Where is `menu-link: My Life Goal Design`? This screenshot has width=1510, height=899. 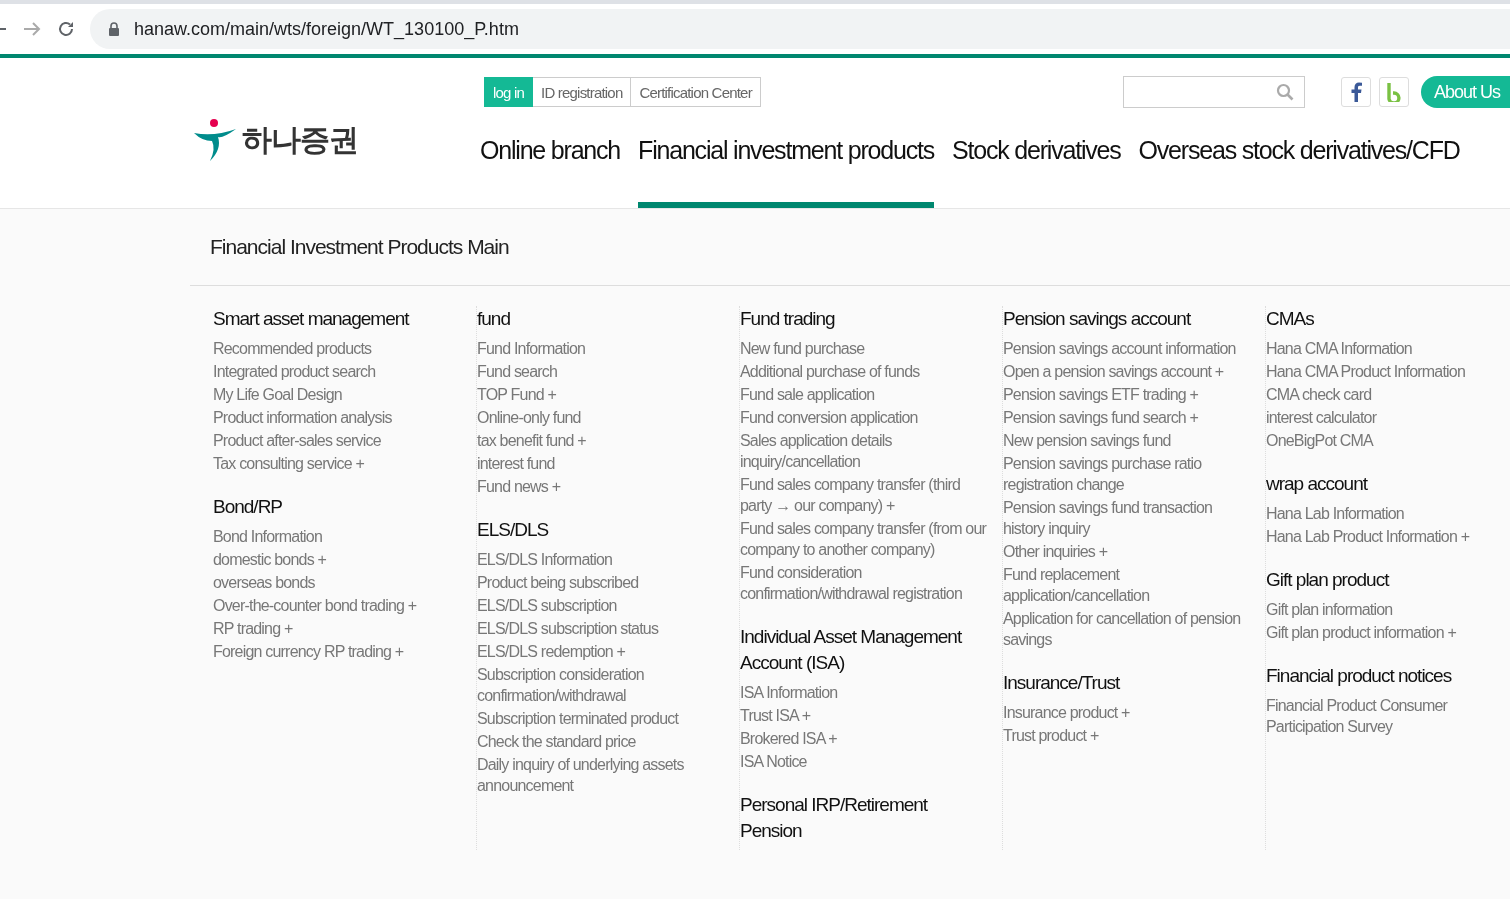
menu-link: My Life Goal Design is located at coordinates (339, 394).